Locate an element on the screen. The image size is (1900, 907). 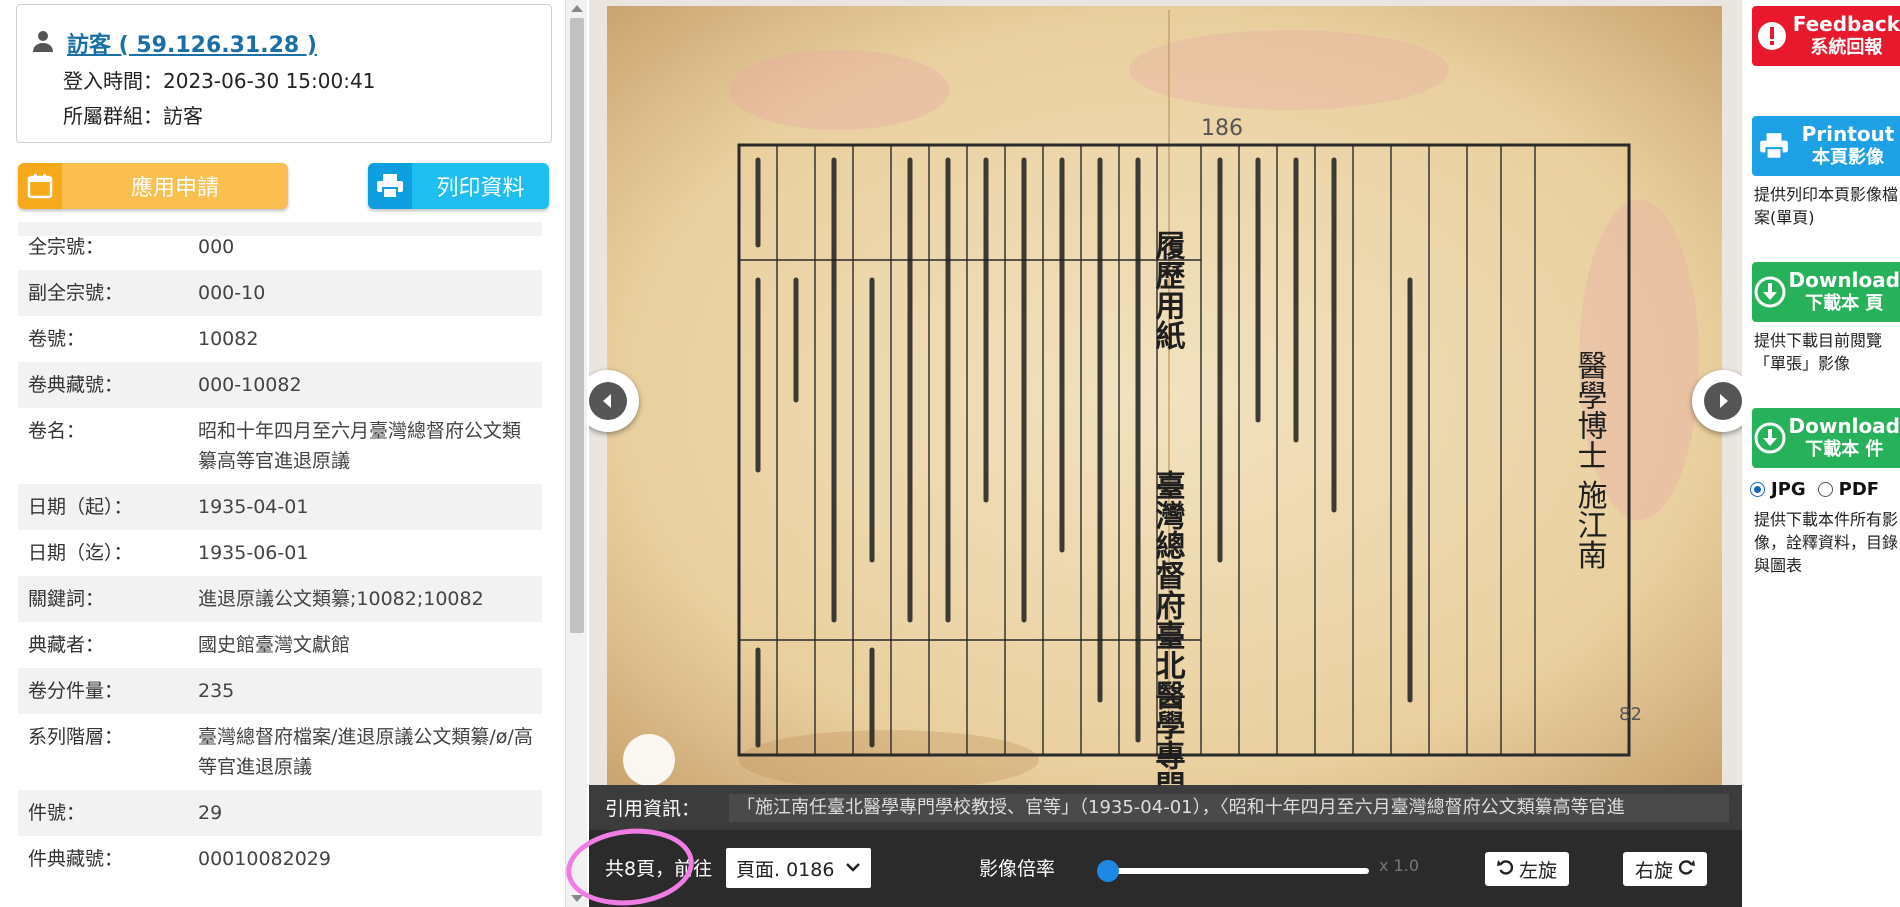
format-jpg-label: JPG is located at coordinates (1788, 489).